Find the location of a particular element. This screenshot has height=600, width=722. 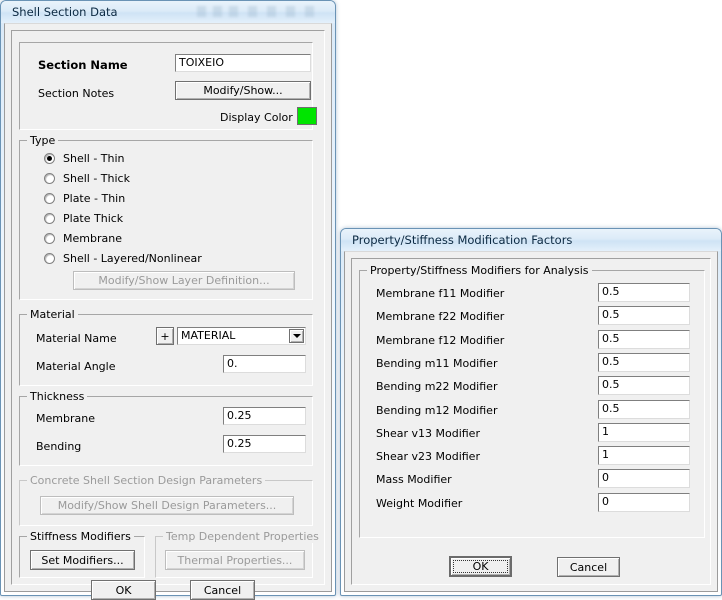

radio-plate-thick is located at coordinates (49, 218).